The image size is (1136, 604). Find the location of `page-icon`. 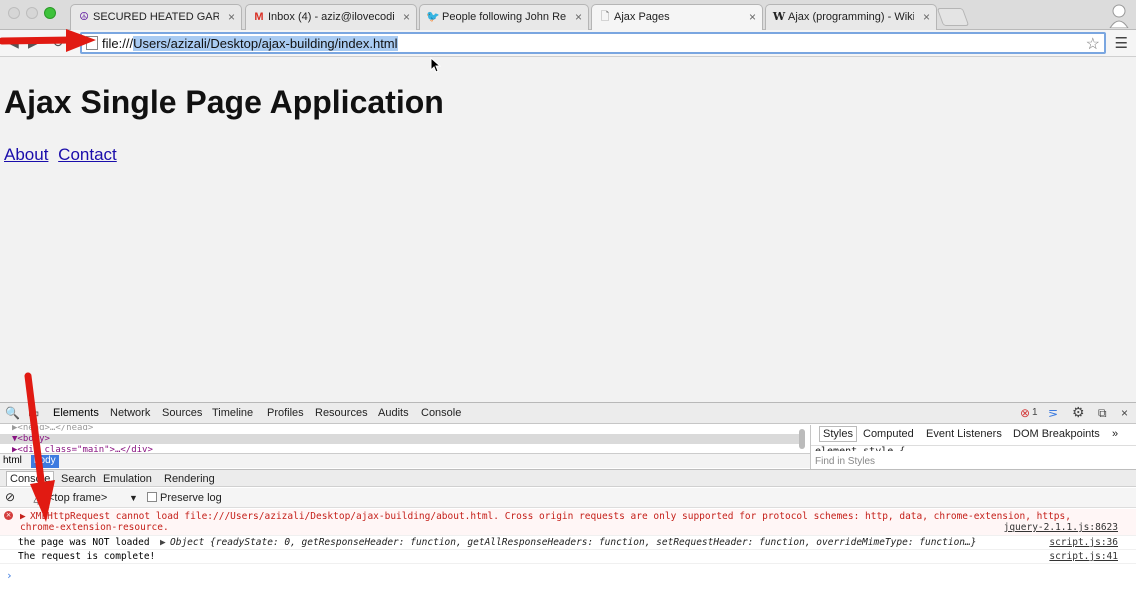

page-icon is located at coordinates (92, 43).